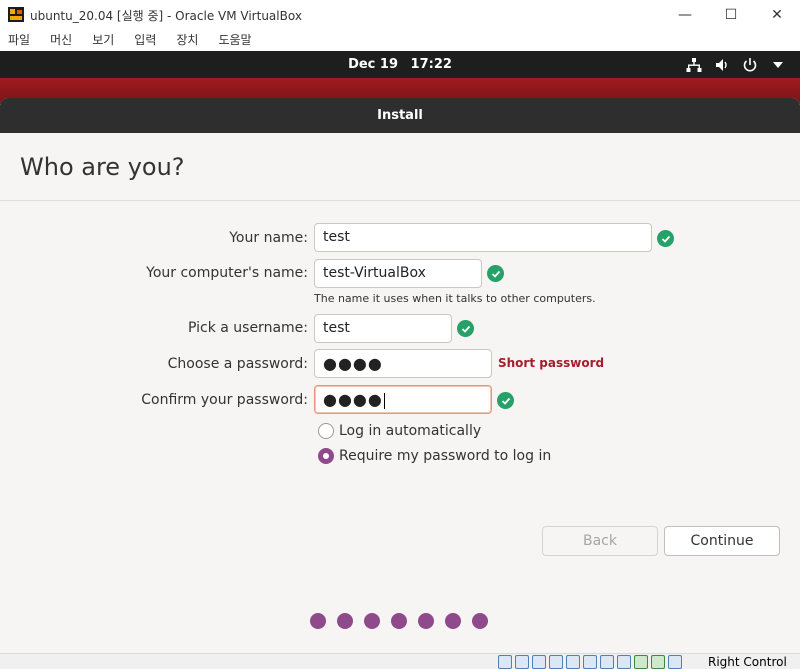 The width and height of the screenshot is (800, 669). What do you see at coordinates (777, 14) in the screenshot?
I see `close-button: ✕` at bounding box center [777, 14].